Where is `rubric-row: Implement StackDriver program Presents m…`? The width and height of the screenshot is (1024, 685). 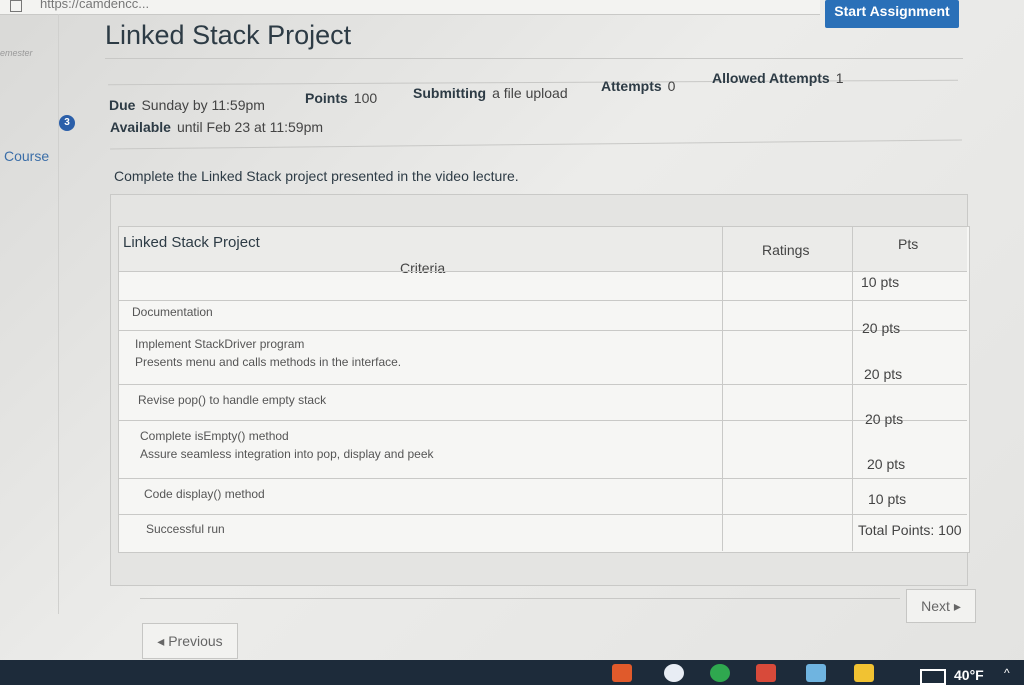 rubric-row: Implement StackDriver program Presents m… is located at coordinates (268, 353).